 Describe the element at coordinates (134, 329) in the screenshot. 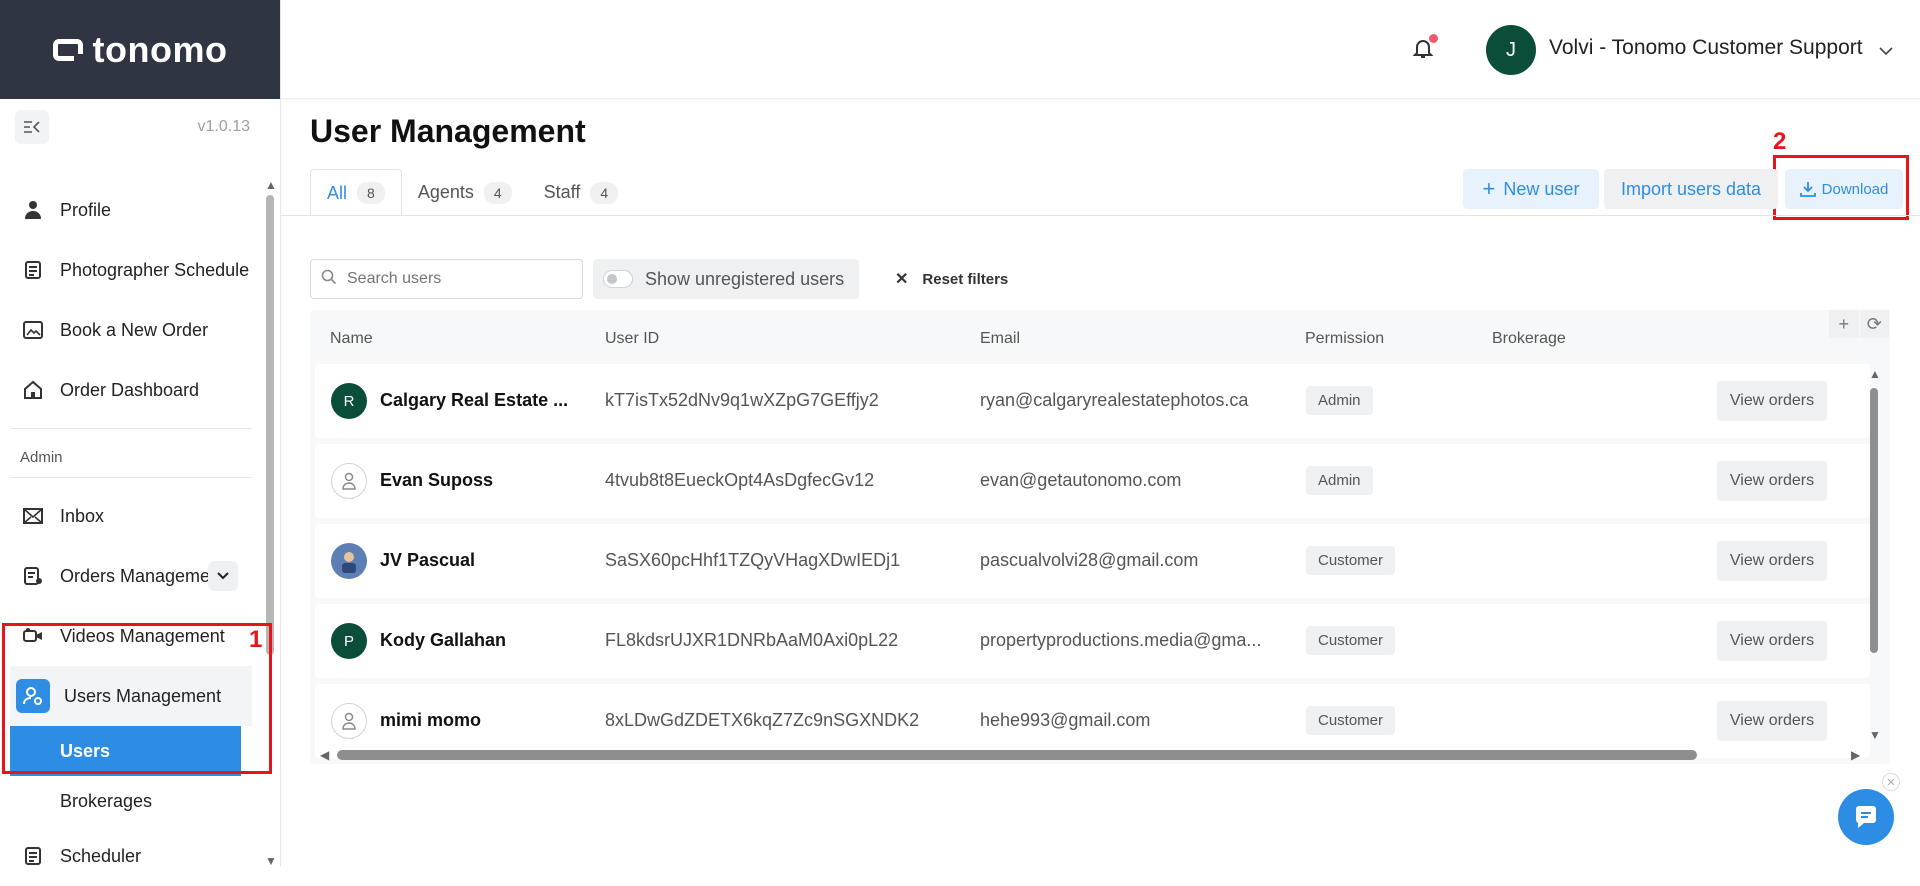

I see `sidebar-item-label: Book a New Order` at that location.